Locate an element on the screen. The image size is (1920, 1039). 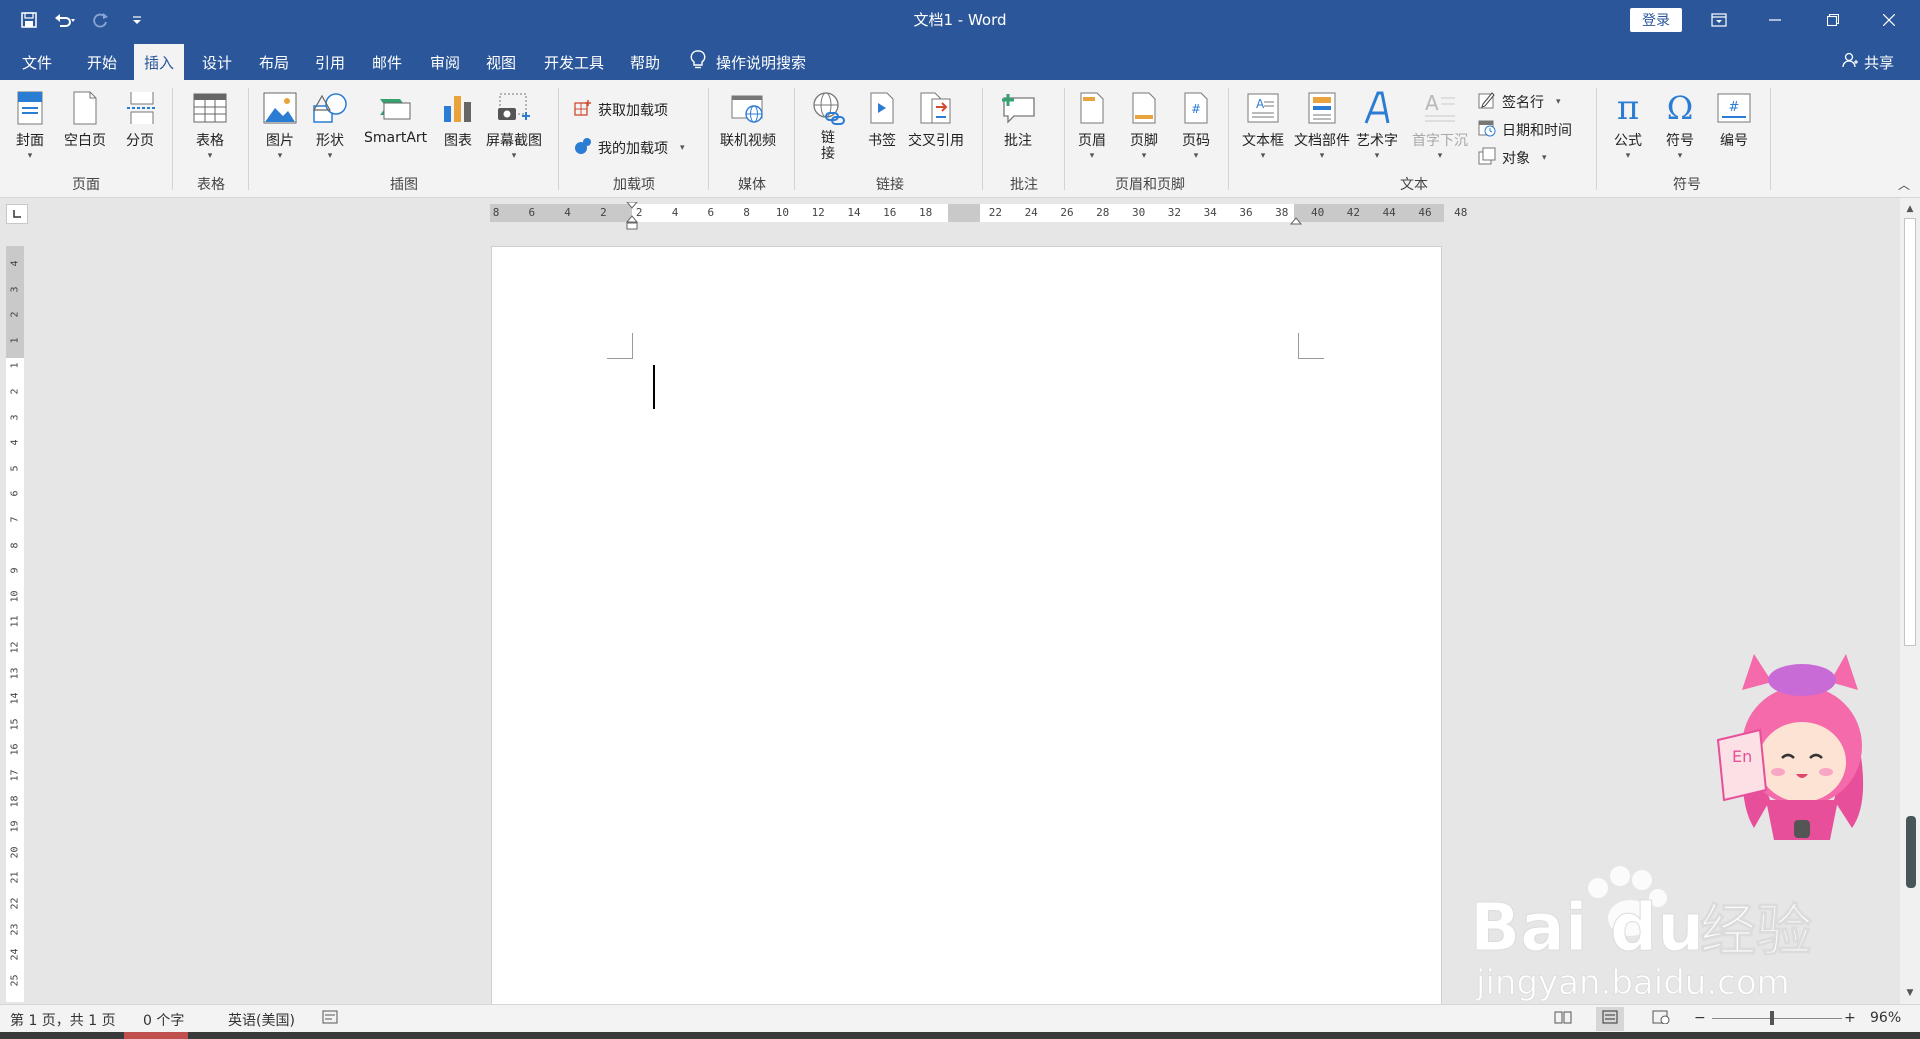
group-pages: 封面 ▾ 空白页 分页 页面 is located at coordinates (86, 139).